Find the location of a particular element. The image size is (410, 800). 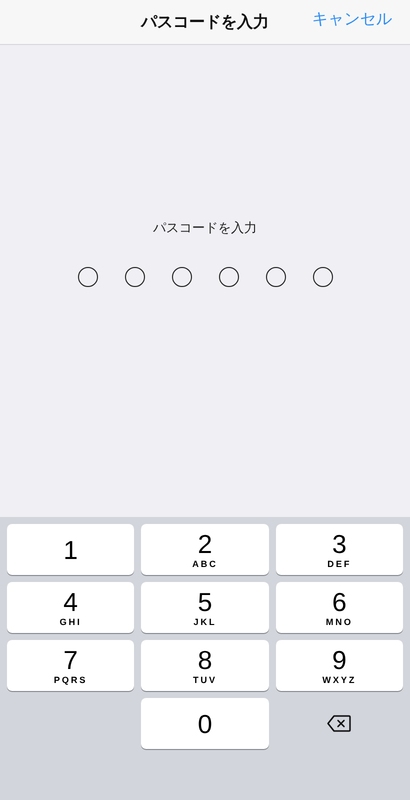

digit-key: 4 GHI is located at coordinates (70, 607).